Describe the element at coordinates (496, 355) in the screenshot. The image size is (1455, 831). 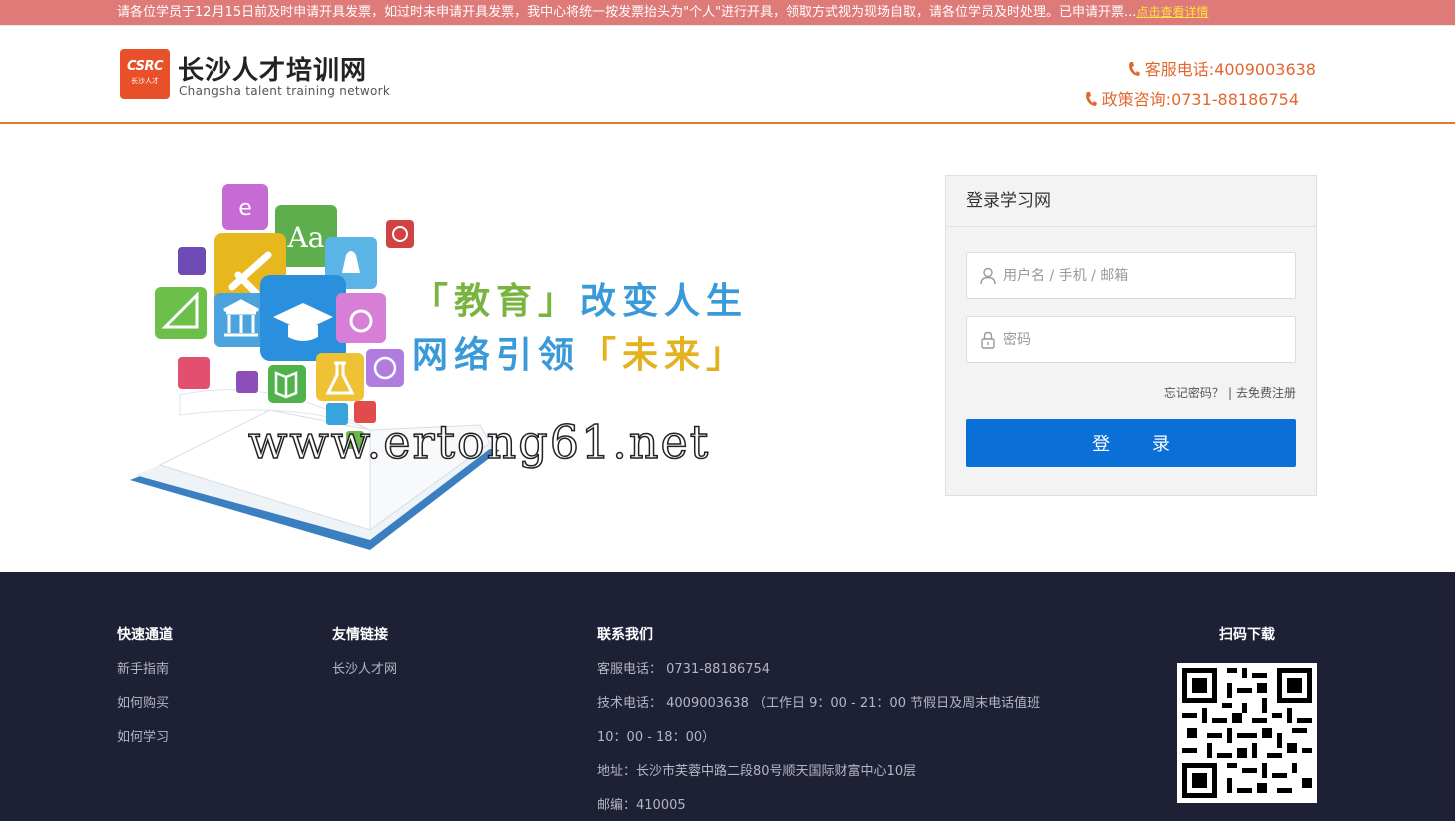
I see `slogan-network-leads: 网络引领` at that location.